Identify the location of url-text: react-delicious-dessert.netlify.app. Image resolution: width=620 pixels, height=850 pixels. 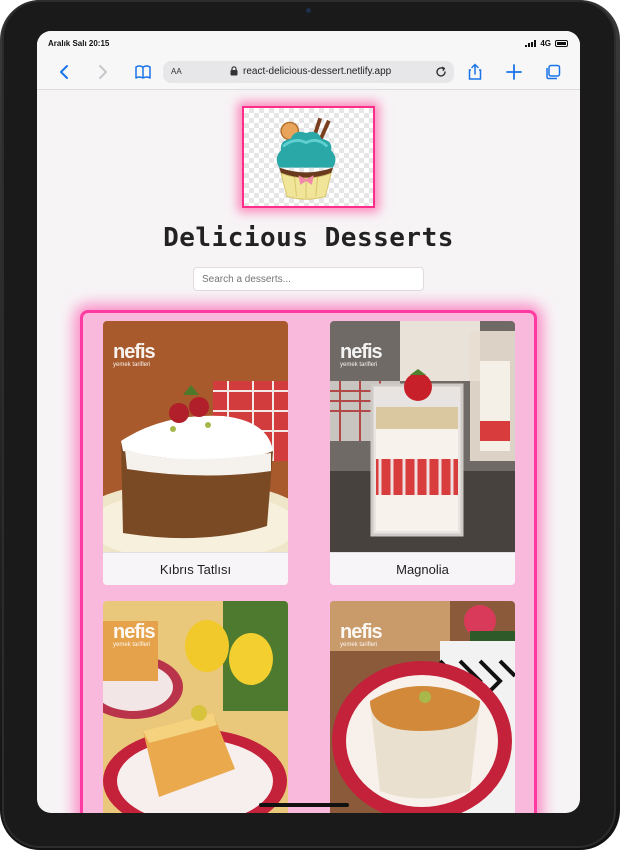
(317, 71).